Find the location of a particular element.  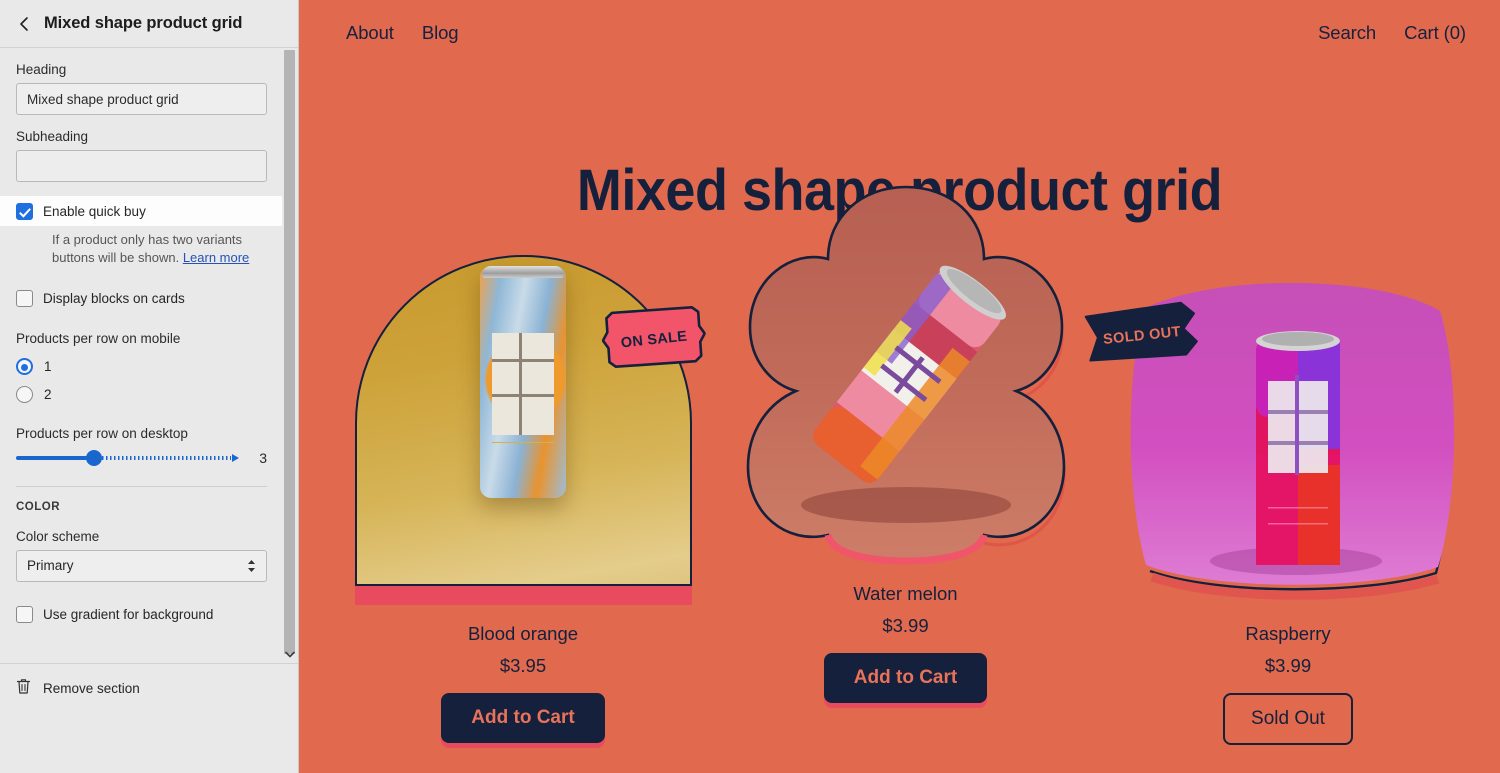

slider-track is located at coordinates (128, 458).